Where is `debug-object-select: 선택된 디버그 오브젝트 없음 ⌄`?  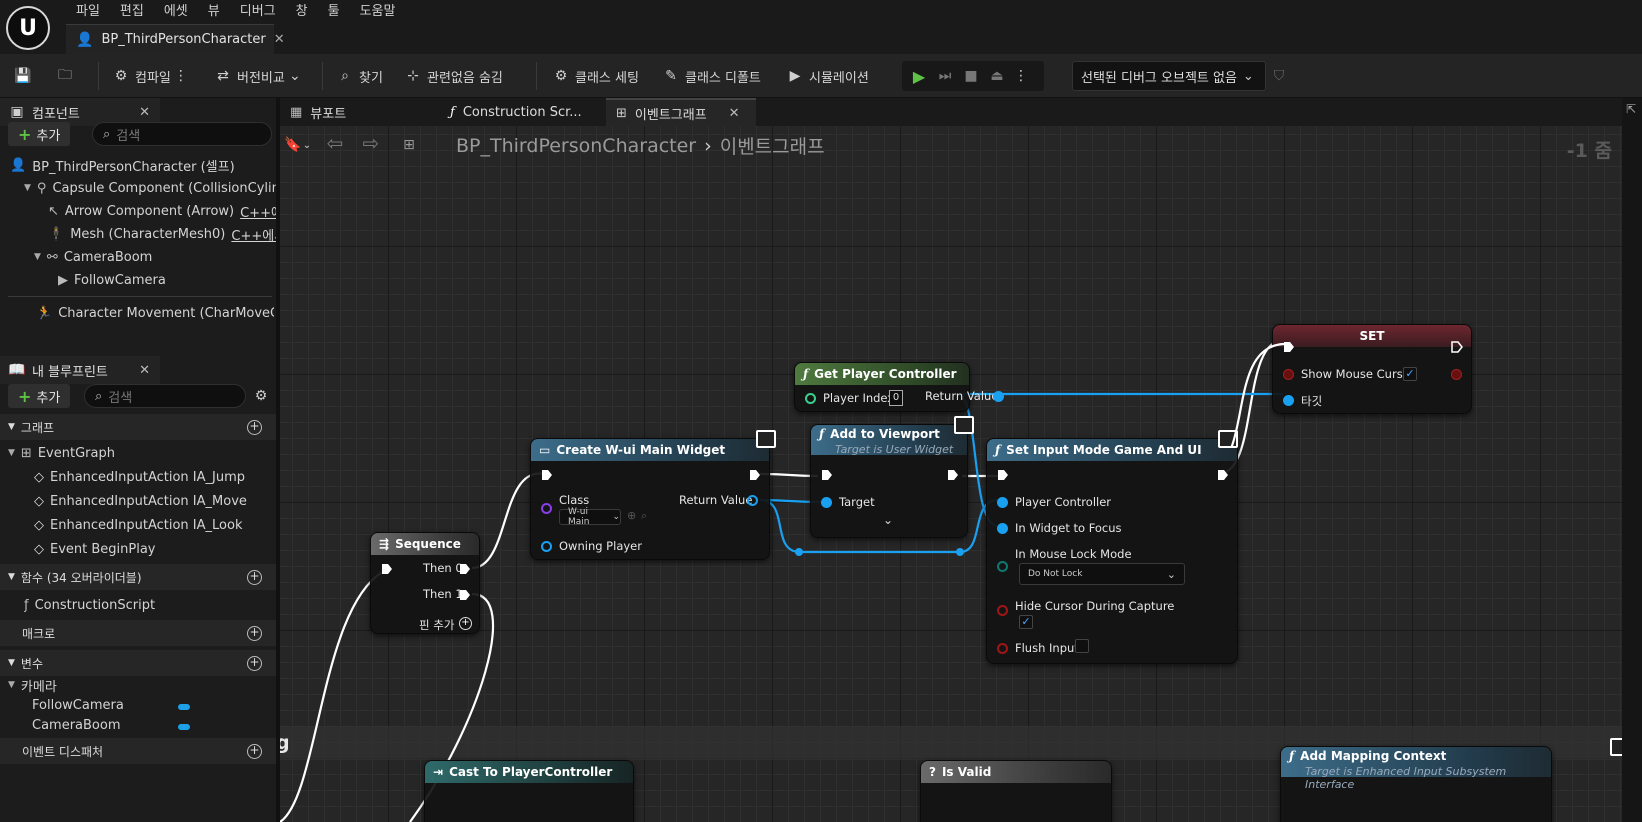 debug-object-select: 선택된 디버그 오브젝트 없음 ⌄ is located at coordinates (1169, 76).